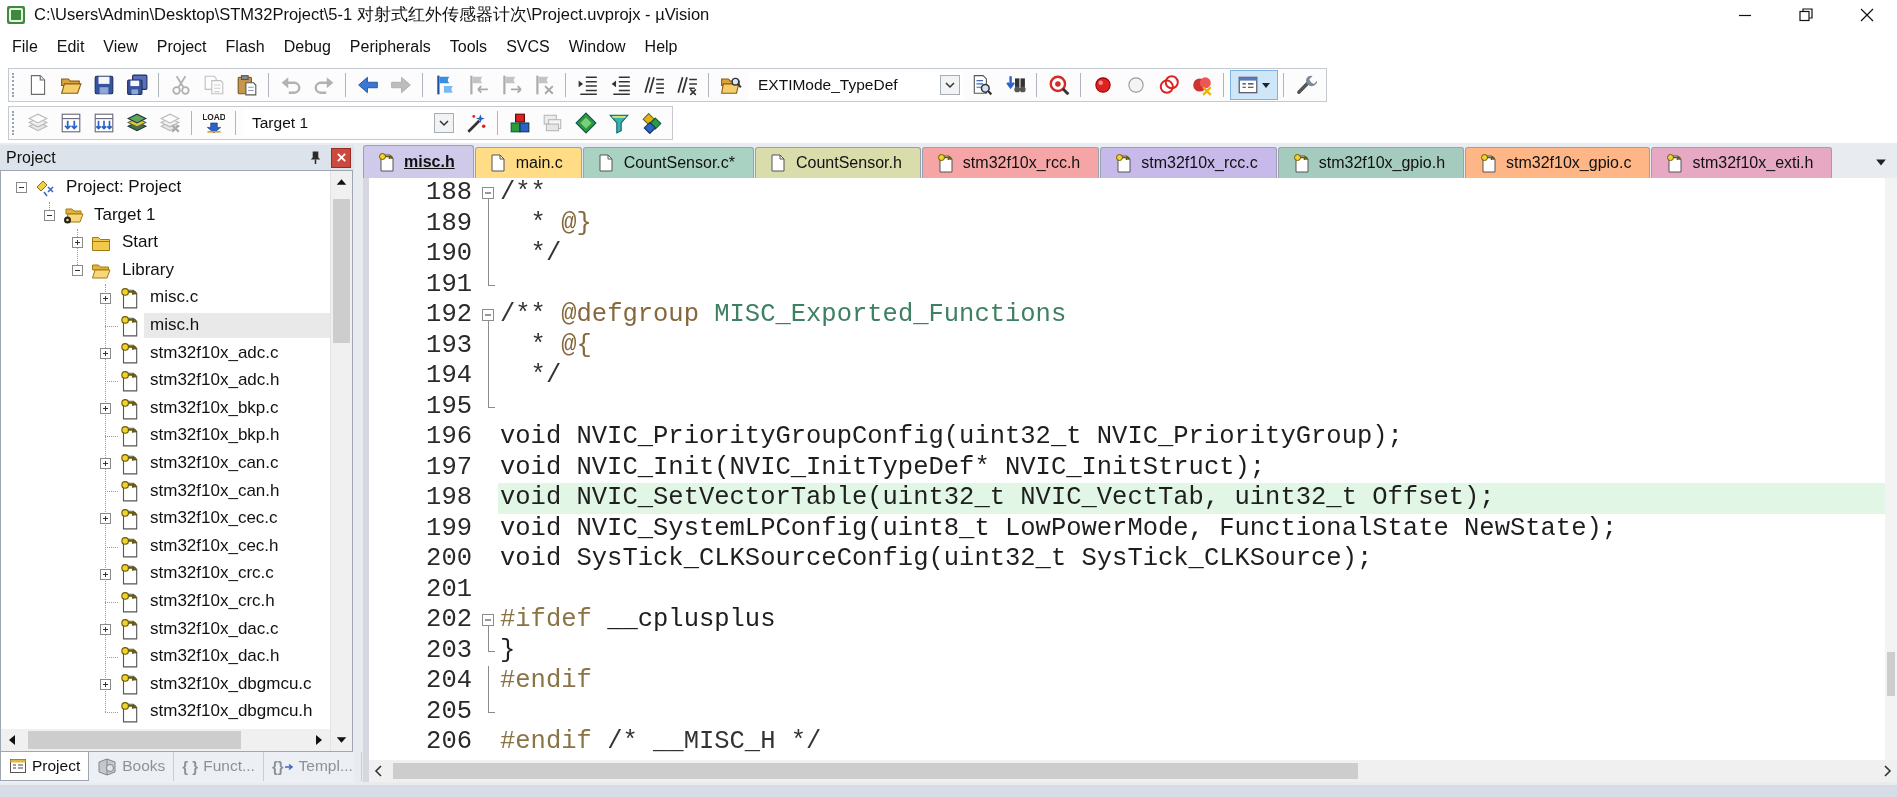 Image resolution: width=1897 pixels, height=797 pixels. Describe the element at coordinates (70, 47) in the screenshot. I see `menu-item: Edit` at that location.